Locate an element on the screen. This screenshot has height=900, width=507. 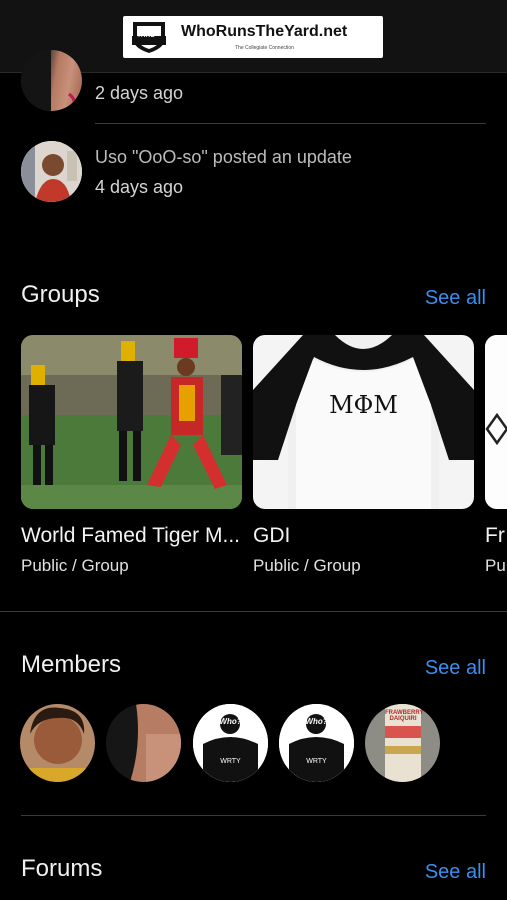
group-name: Fr is located at coordinates (495, 535).